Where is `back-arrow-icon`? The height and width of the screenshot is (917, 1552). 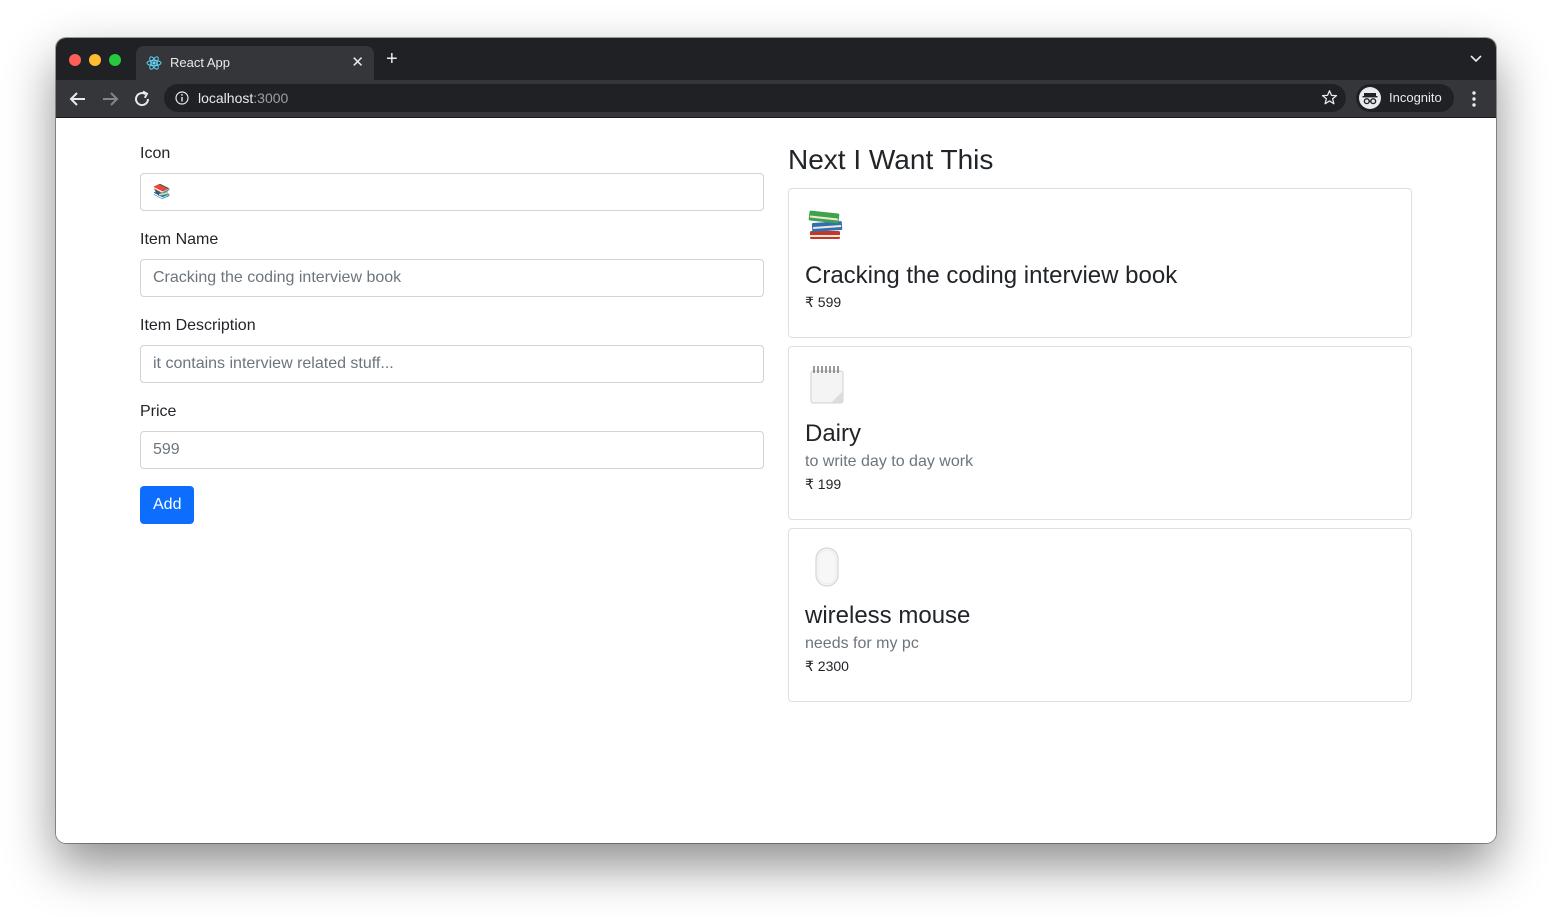
back-arrow-icon is located at coordinates (78, 99).